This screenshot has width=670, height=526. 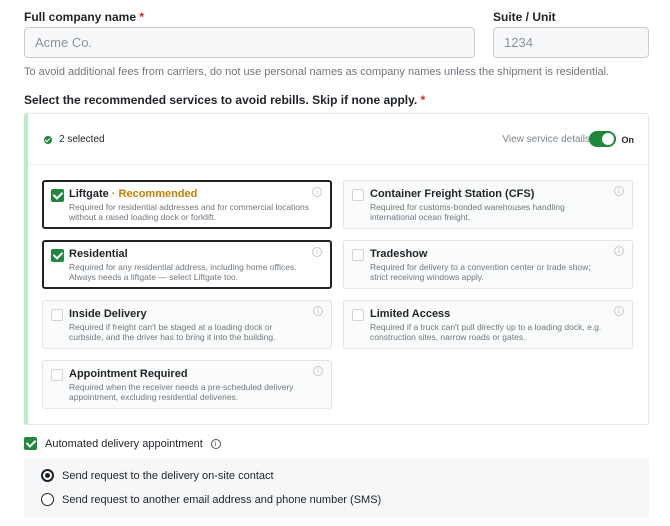 I want to click on radio-button-selected, so click(x=47, y=475).